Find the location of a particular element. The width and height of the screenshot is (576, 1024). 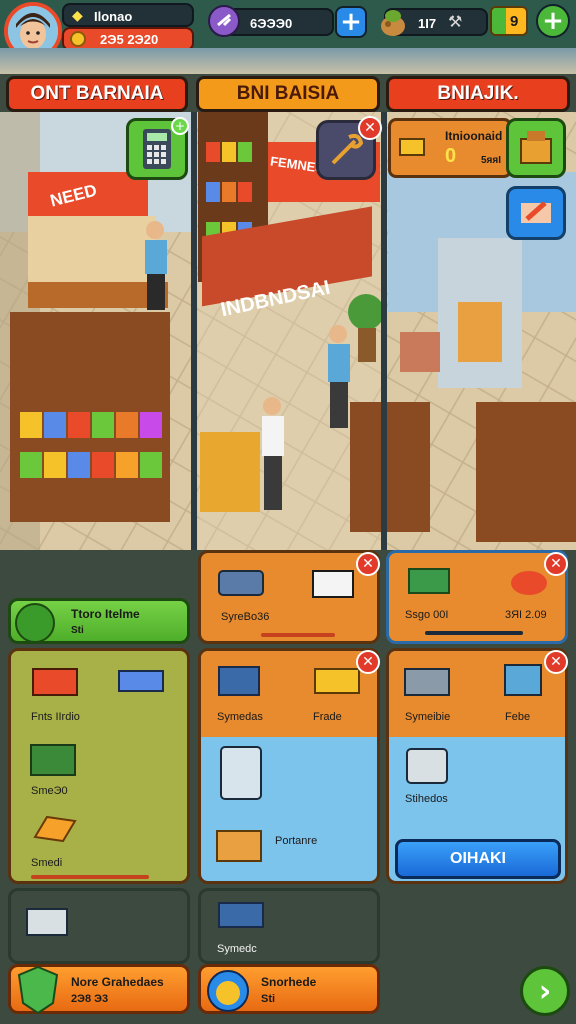

right-item-label-2: Stihedos is located at coordinates (426, 799).